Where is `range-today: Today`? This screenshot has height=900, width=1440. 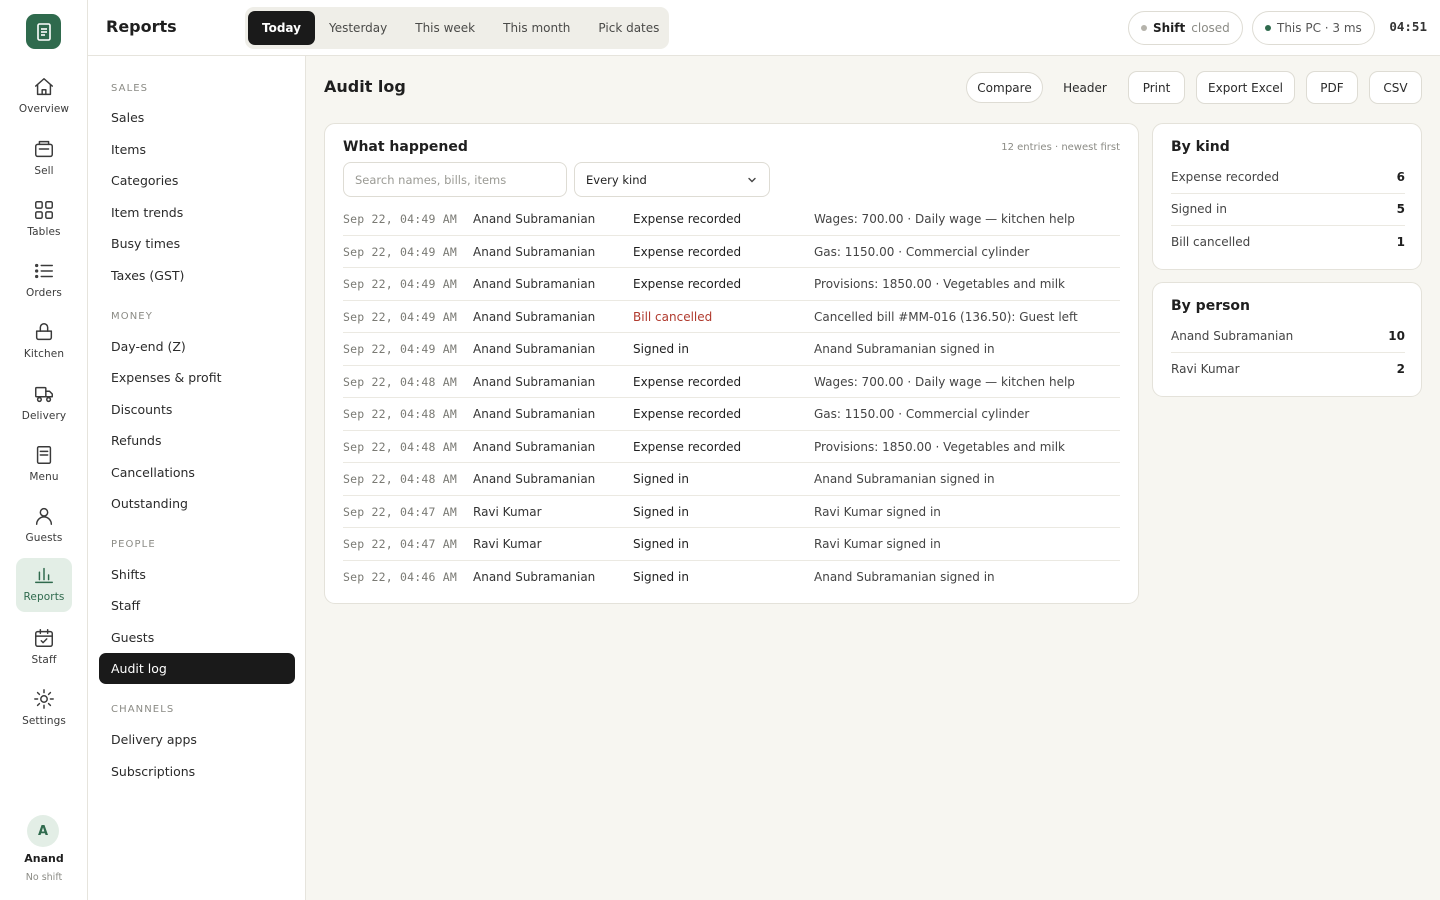 range-today: Today is located at coordinates (281, 28).